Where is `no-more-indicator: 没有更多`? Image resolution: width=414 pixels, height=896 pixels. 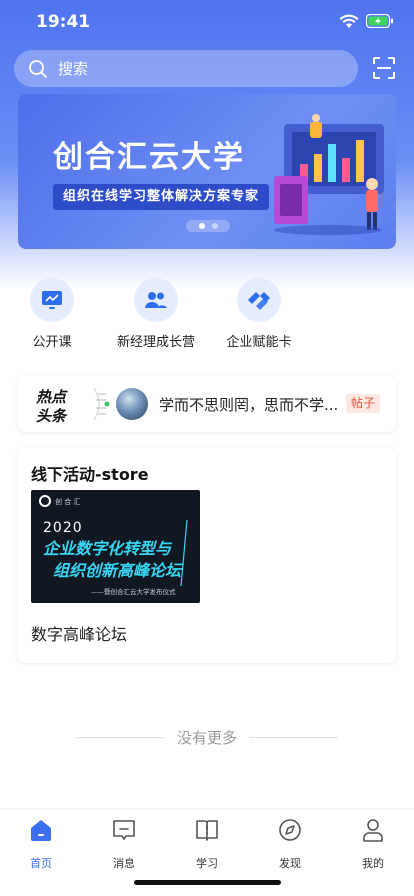 no-more-indicator: 没有更多 is located at coordinates (207, 737).